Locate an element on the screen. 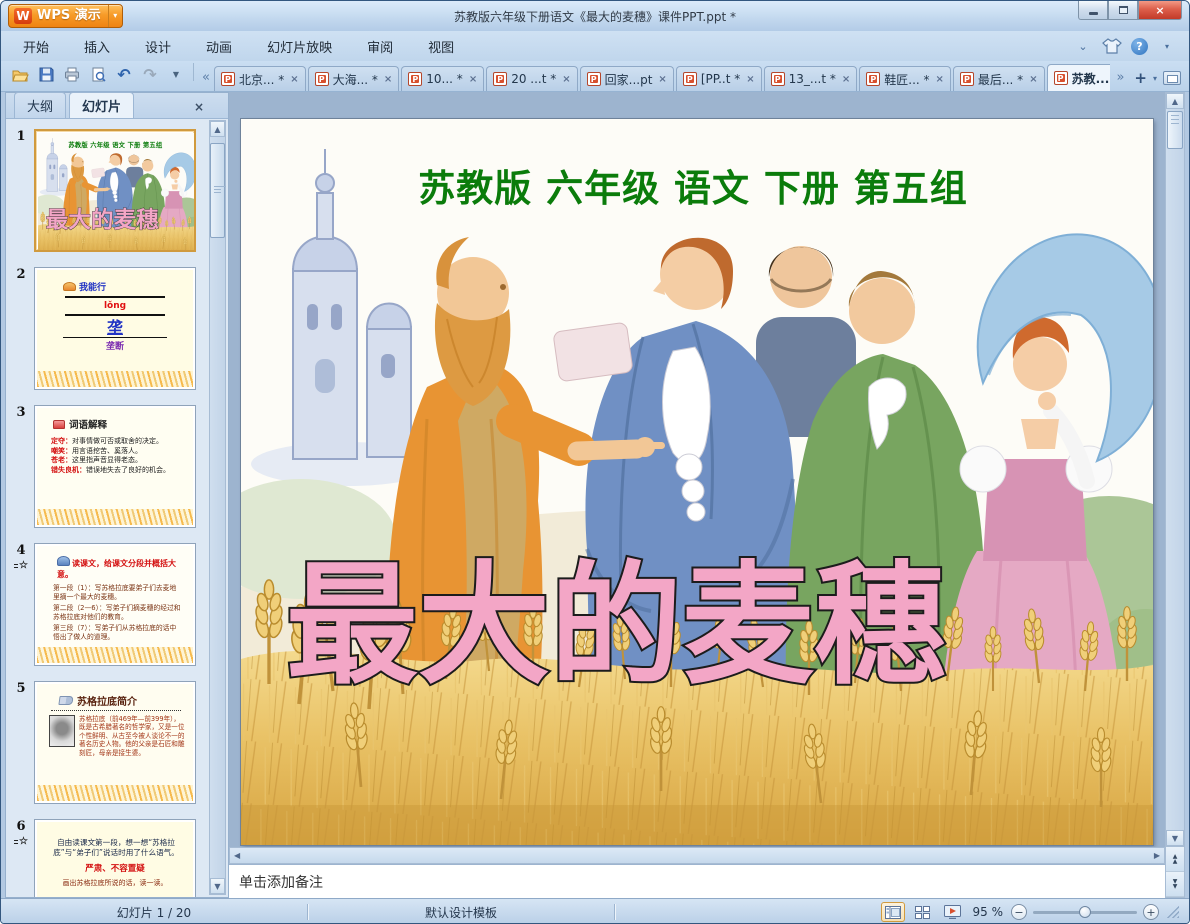 This screenshot has height=924, width=1190. wheat-decoration is located at coordinates (115, 517).